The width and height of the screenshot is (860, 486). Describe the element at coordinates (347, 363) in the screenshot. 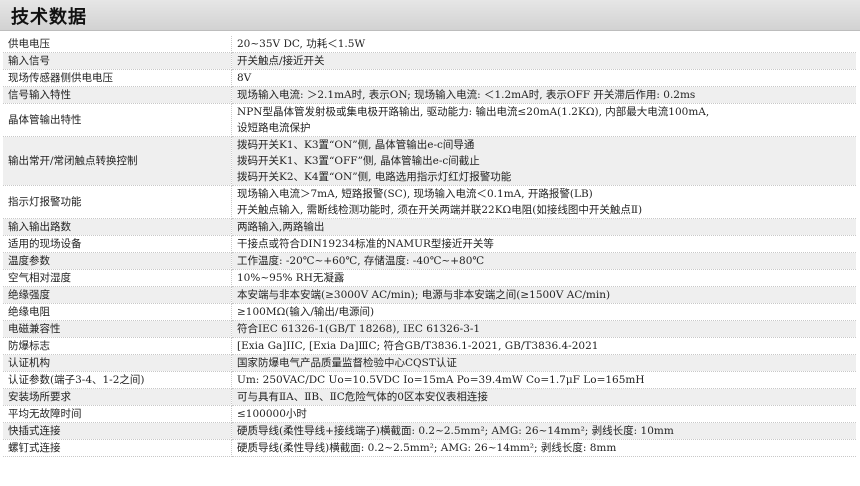

I see `spec-value-line: 国家防爆电气产品质量监督检验中心CQST认证` at that location.